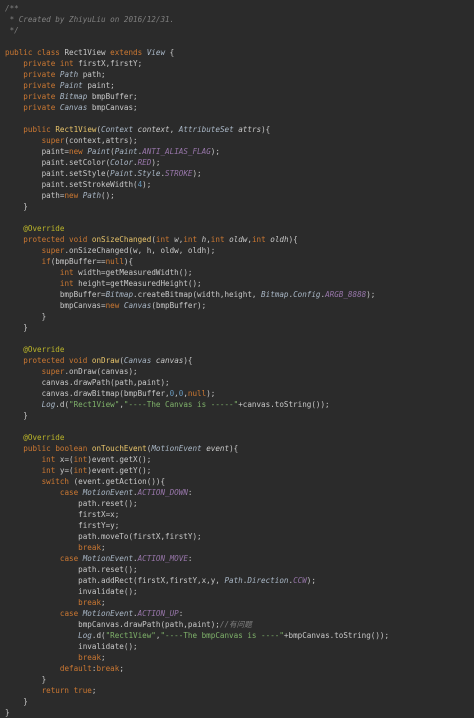 Image resolution: width=474 pixels, height=718 pixels. Describe the element at coordinates (158, 613) in the screenshot. I see `code-token-const: ACTION_UP` at that location.